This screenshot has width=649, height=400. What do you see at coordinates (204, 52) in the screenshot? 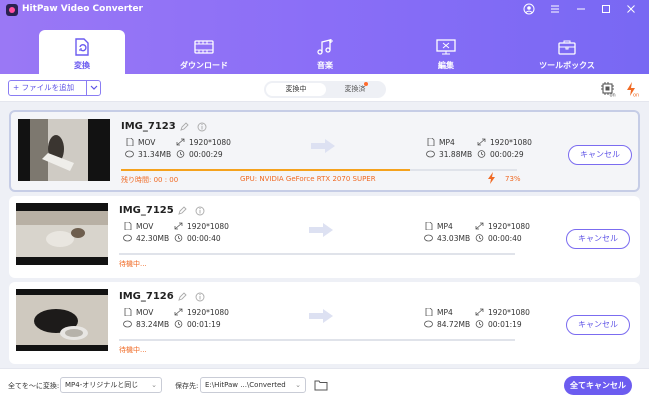
I see `tab-download: ダウンロード` at bounding box center [204, 52].